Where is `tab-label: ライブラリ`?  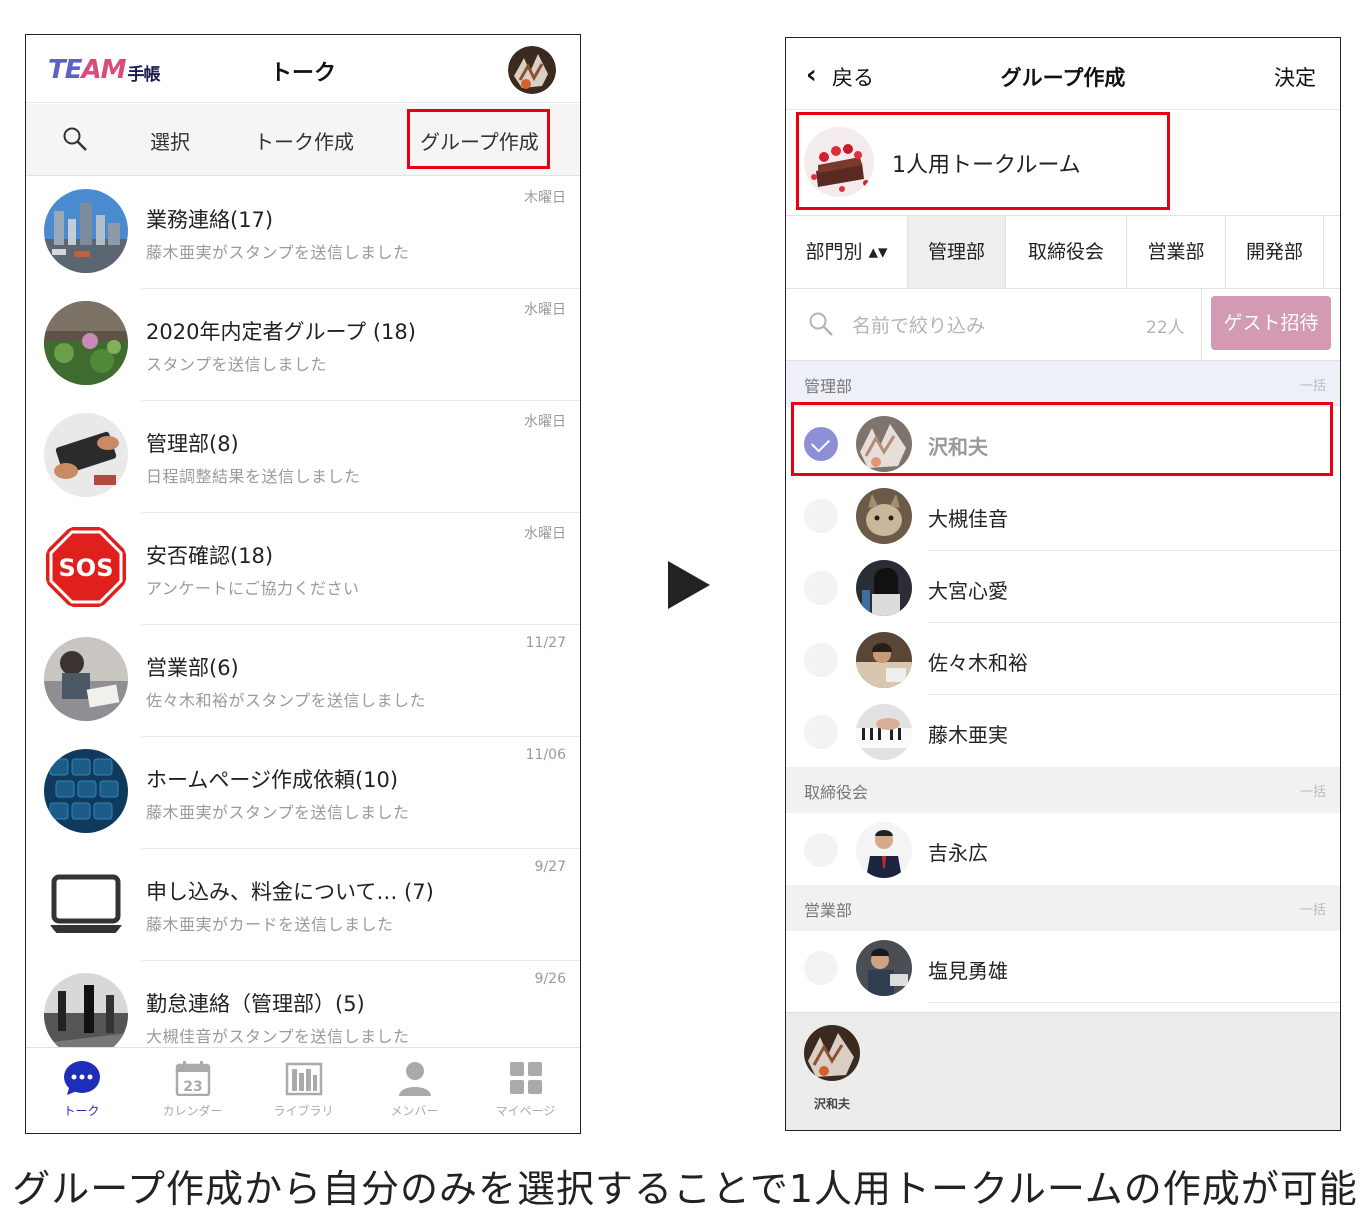 tab-label: ライブラリ is located at coordinates (303, 1111).